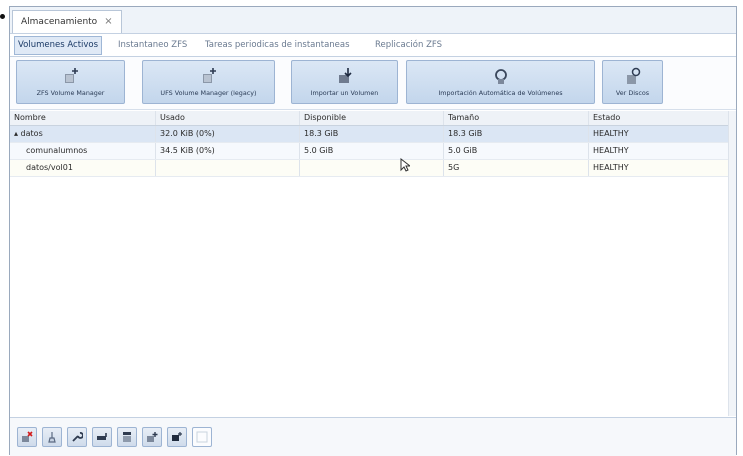 Image resolution: width=743 pixels, height=456 pixels. Describe the element at coordinates (373, 20) in the screenshot. I see `window-tab-bar: Almacenamiento ×` at that location.